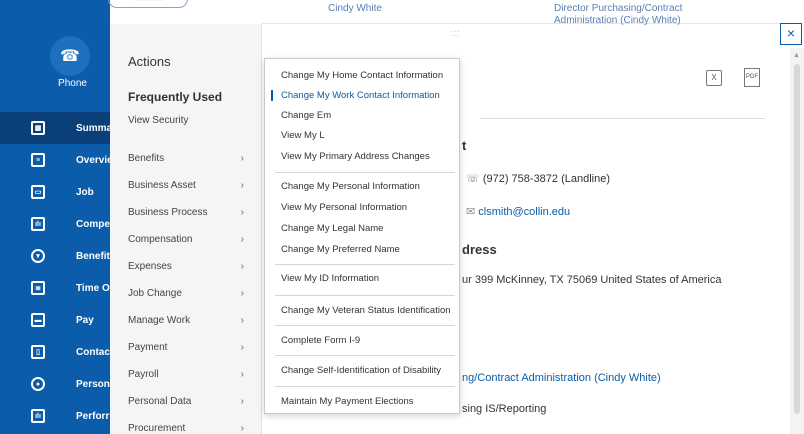  What do you see at coordinates (364, 156) in the screenshot?
I see `submenu-item: View My Primary Address Changes` at bounding box center [364, 156].